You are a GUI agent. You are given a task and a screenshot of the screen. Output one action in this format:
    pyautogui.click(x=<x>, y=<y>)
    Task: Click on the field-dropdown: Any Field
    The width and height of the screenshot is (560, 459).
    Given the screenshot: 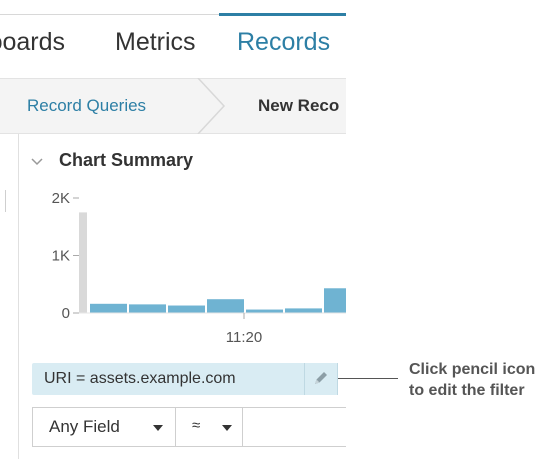 What is the action you would take?
    pyautogui.click(x=104, y=427)
    